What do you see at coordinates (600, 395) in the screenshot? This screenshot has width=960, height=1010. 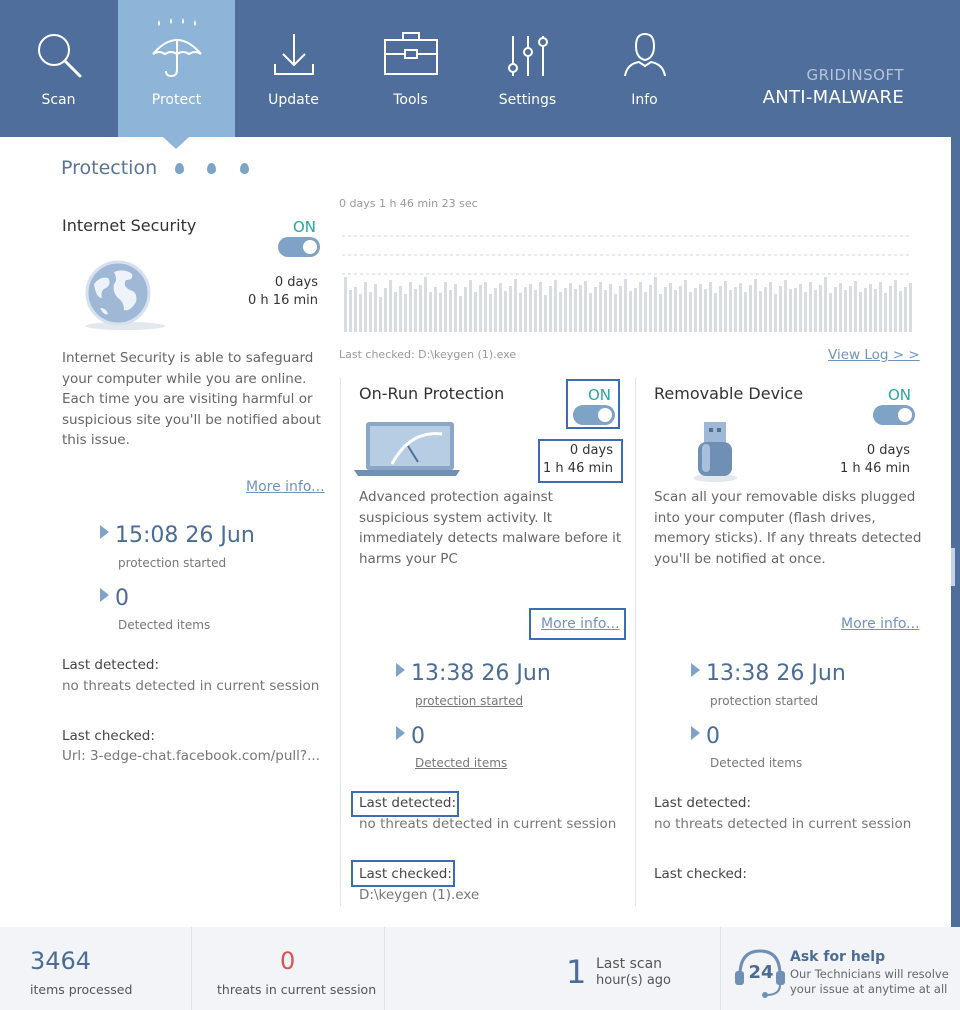 I see `onrun-status: ON` at bounding box center [600, 395].